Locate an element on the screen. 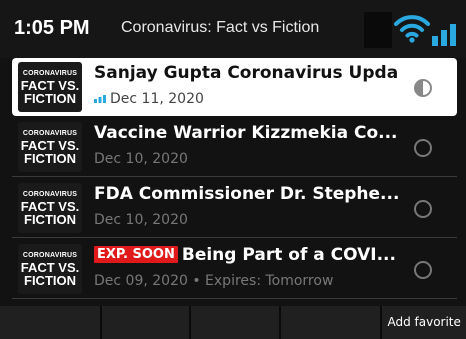 This screenshot has width=466, height=339. episode-title: Sanjay Gupta Coronavirus Upda is located at coordinates (246, 73).